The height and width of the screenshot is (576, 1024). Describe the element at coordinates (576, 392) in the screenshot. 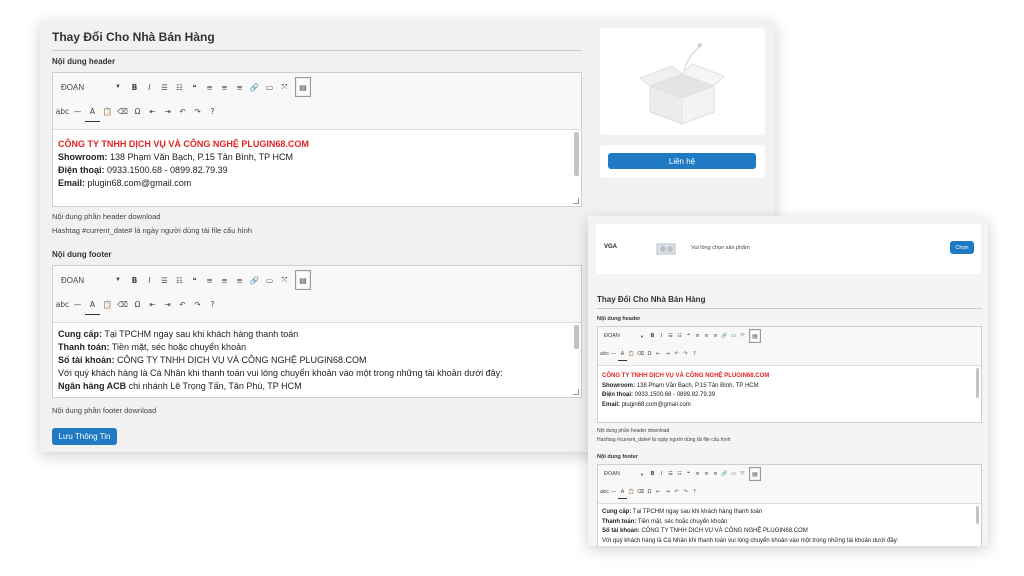

I see `resize-handle-icon` at that location.